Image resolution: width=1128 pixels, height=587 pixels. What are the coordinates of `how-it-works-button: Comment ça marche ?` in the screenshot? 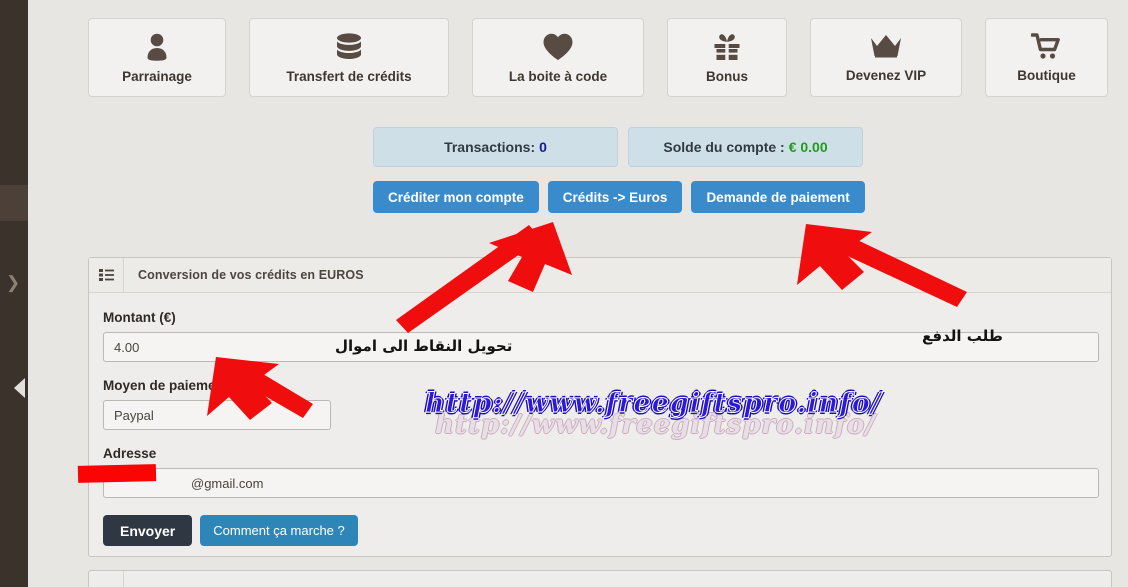 It's located at (279, 530).